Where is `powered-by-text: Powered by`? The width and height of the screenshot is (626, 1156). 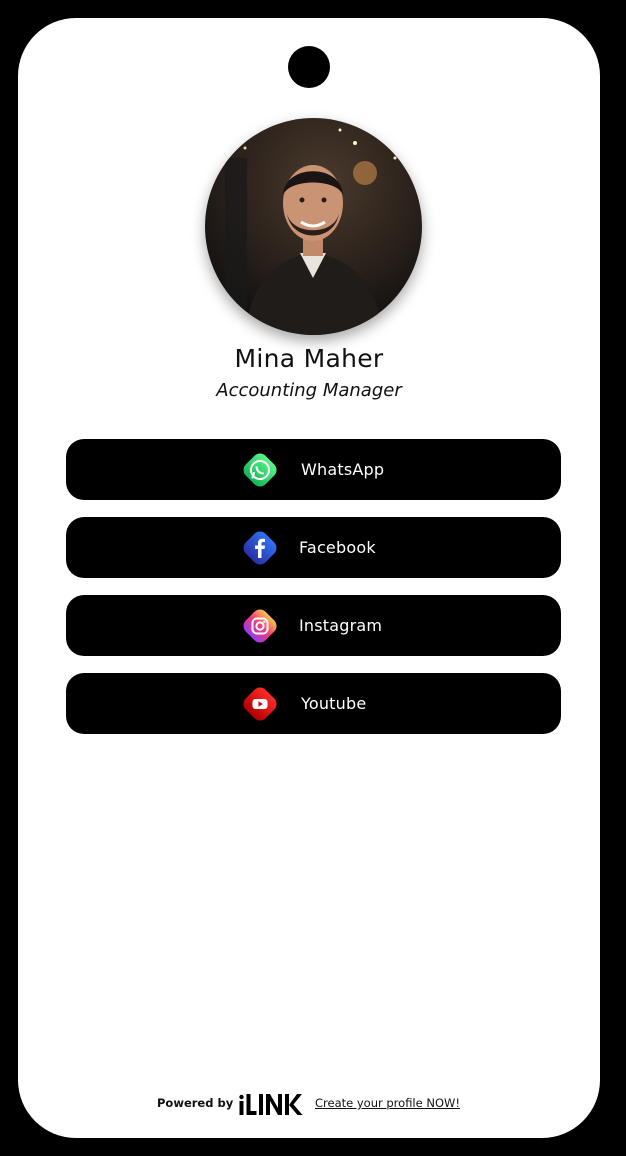
powered-by-text: Powered by is located at coordinates (195, 1103).